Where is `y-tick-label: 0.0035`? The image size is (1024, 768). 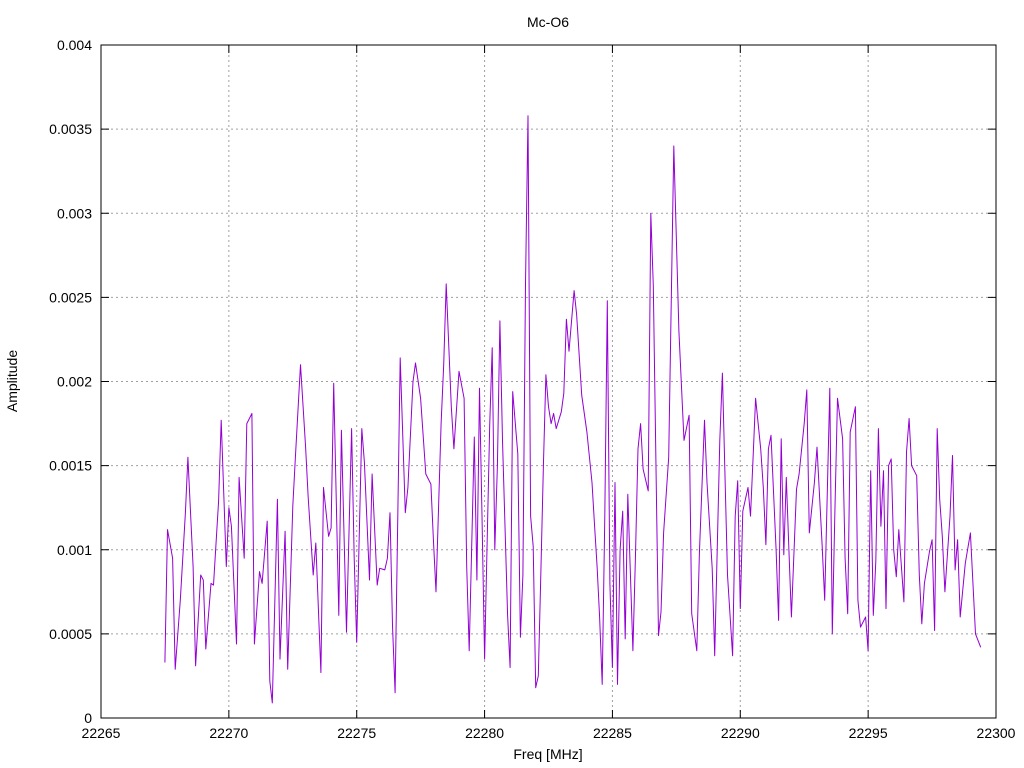
y-tick-label: 0.0035 is located at coordinates (70, 129).